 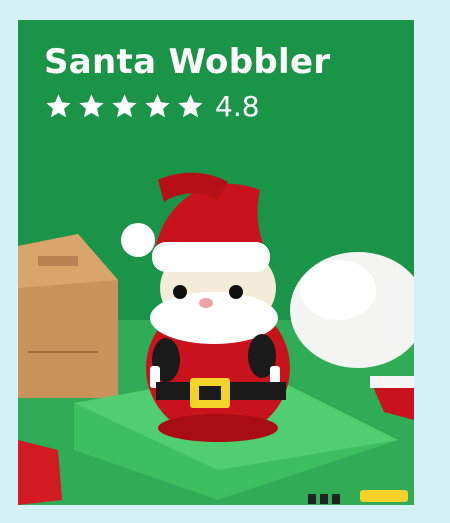 I want to click on rating: 4.8, so click(x=152, y=106).